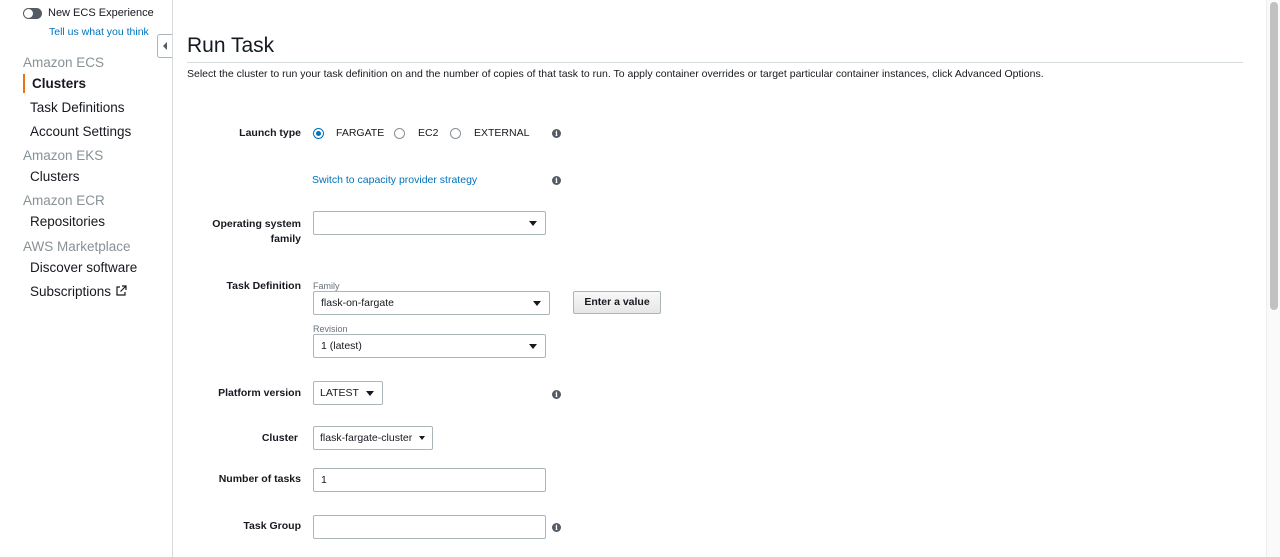  Describe the element at coordinates (399, 133) in the screenshot. I see `radio-ec2` at that location.